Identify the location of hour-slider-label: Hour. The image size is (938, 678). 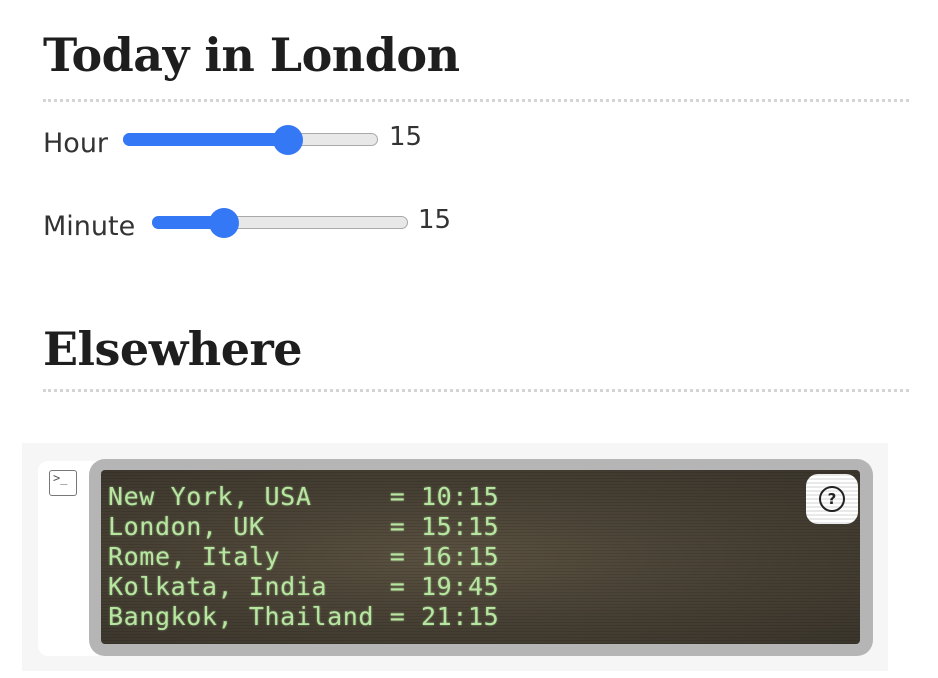
(76, 143).